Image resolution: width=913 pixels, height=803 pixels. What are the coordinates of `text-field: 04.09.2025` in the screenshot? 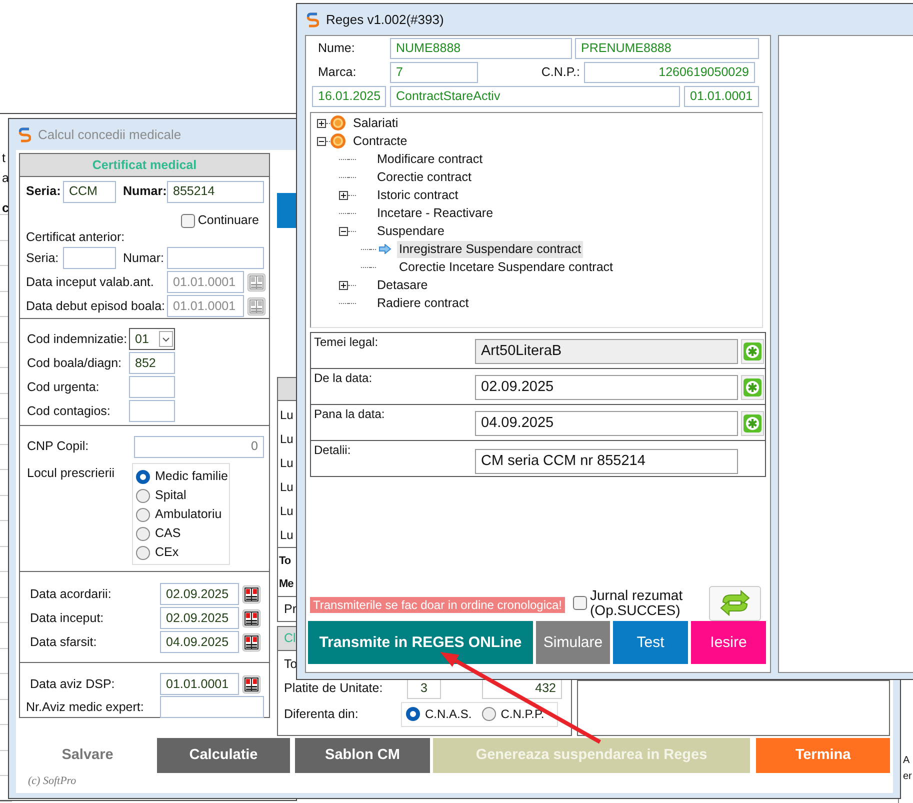 It's located at (606, 423).